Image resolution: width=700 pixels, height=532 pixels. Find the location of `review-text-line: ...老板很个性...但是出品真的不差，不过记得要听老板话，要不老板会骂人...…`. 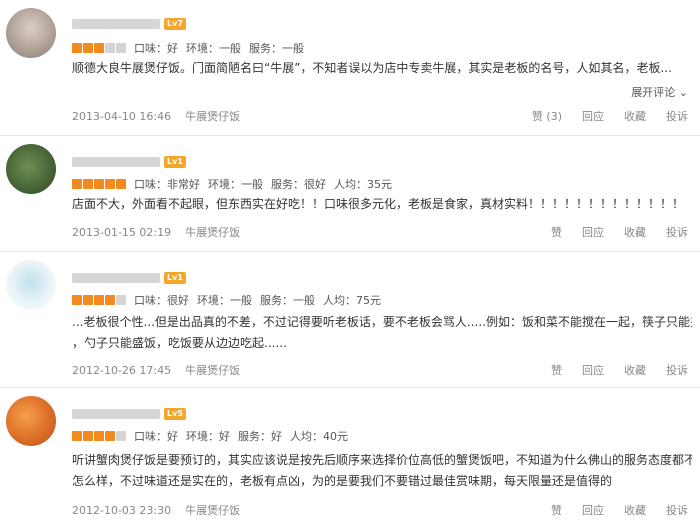

review-text-line: ...老板很个性...但是出品真的不差，不过记得要听老板话，要不老板会骂人...… is located at coordinates (382, 322).